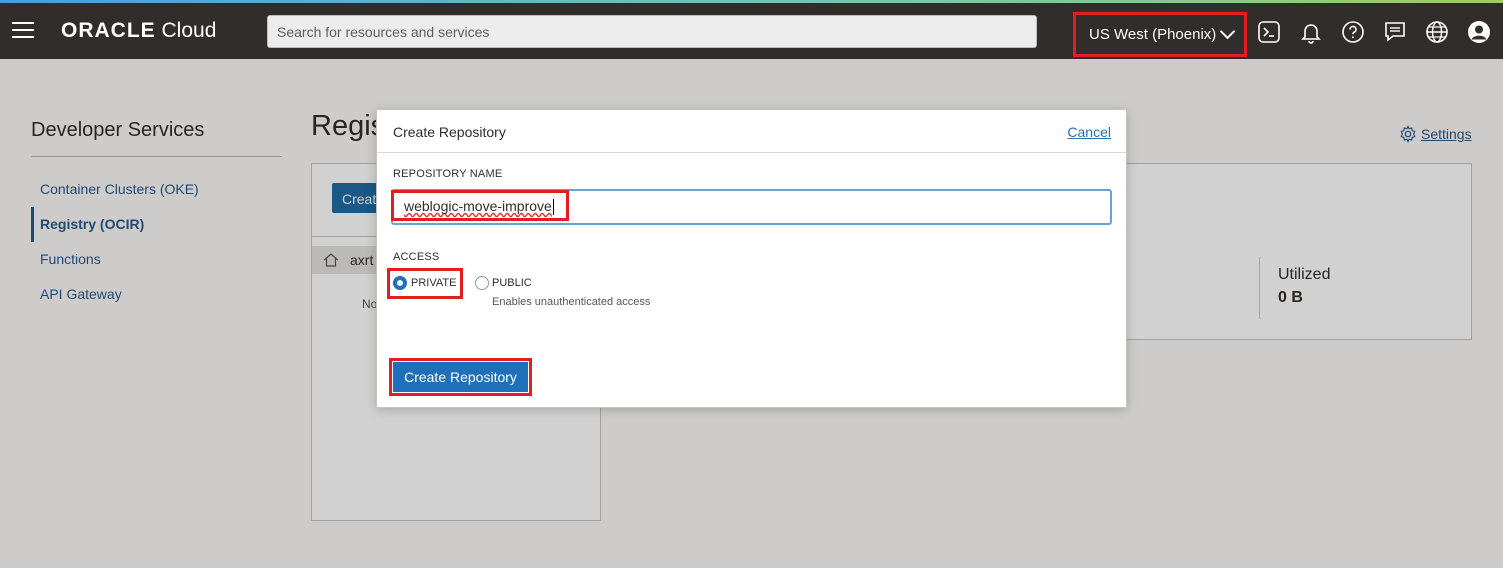  Describe the element at coordinates (449, 132) in the screenshot. I see `dialog-title: Create Repository` at that location.